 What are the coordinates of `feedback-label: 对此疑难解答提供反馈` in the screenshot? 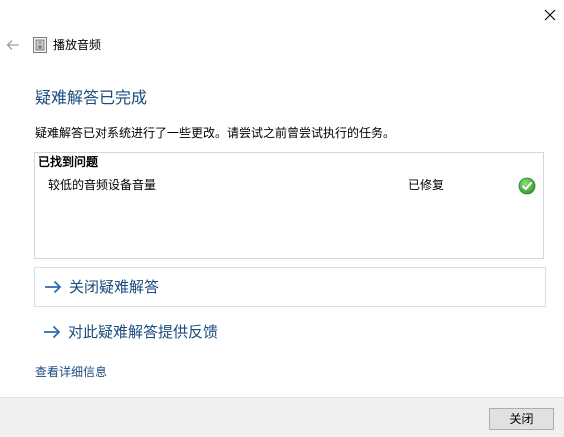 It's located at (143, 332).